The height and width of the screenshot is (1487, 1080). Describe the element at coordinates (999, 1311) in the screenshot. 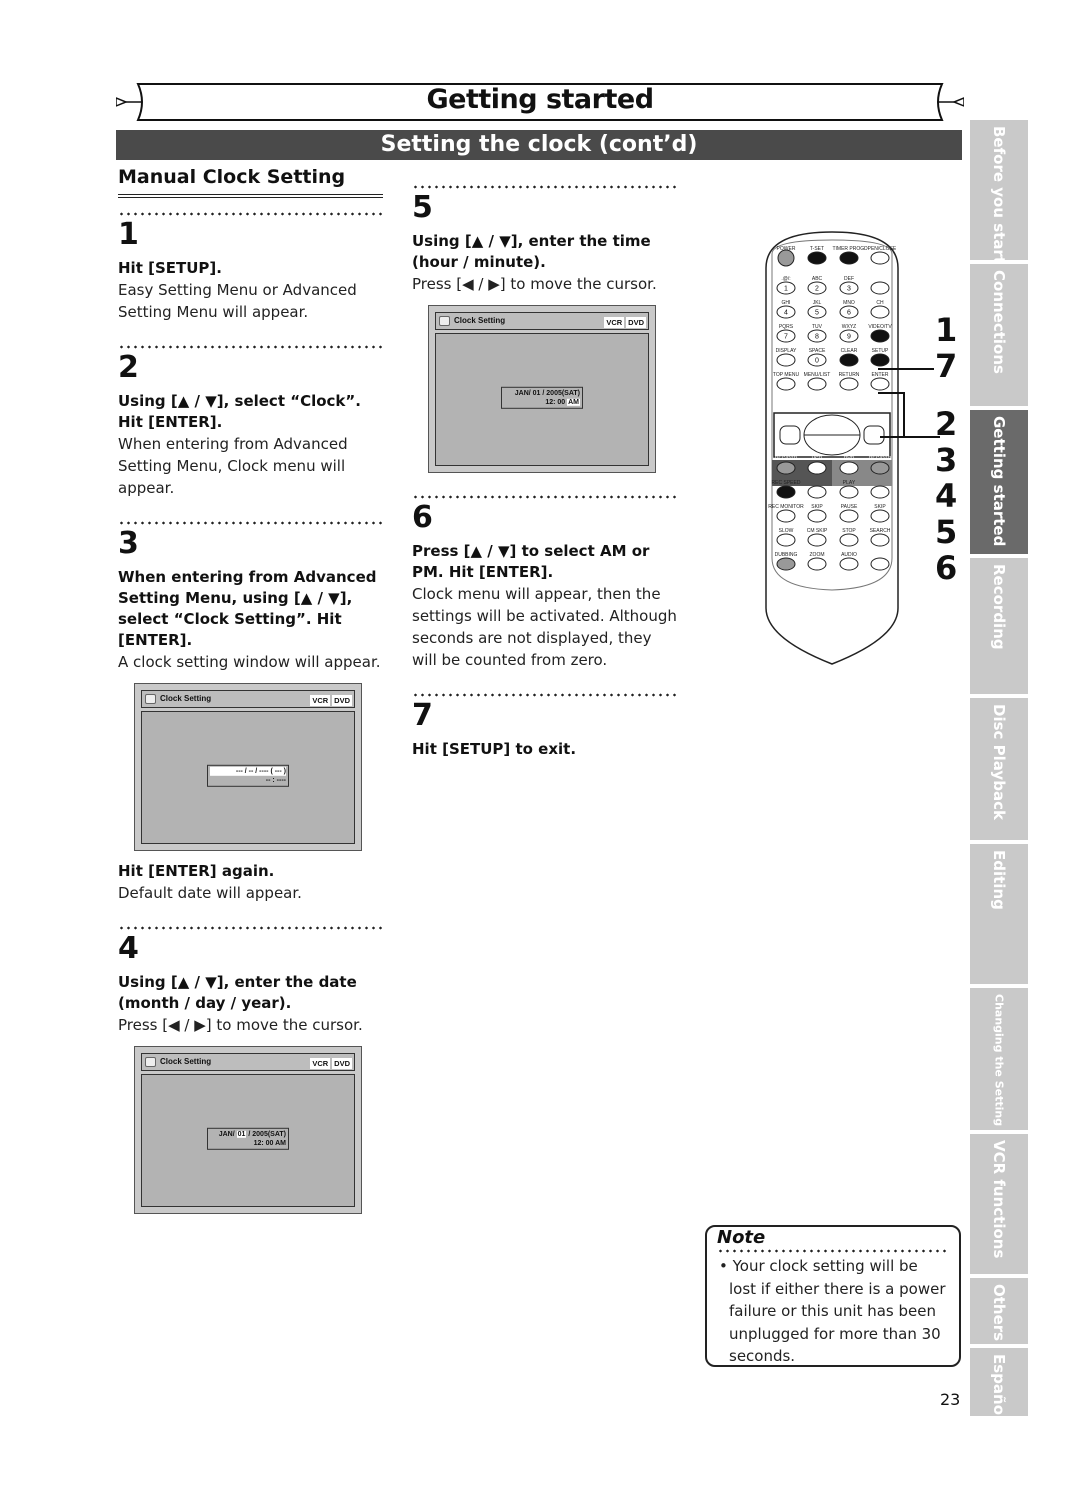

I see `chapter-tab: Others` at that location.